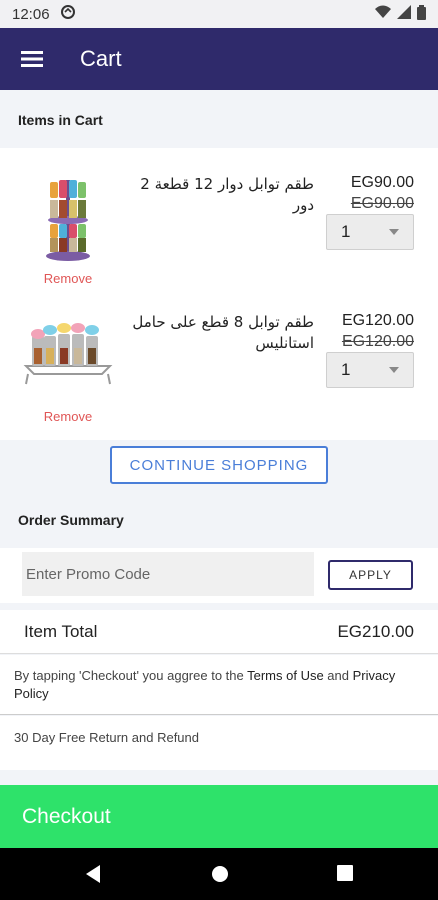 This screenshot has height=900, width=438. Describe the element at coordinates (219, 14) in the screenshot. I see `status-bar: 12:06` at that location.